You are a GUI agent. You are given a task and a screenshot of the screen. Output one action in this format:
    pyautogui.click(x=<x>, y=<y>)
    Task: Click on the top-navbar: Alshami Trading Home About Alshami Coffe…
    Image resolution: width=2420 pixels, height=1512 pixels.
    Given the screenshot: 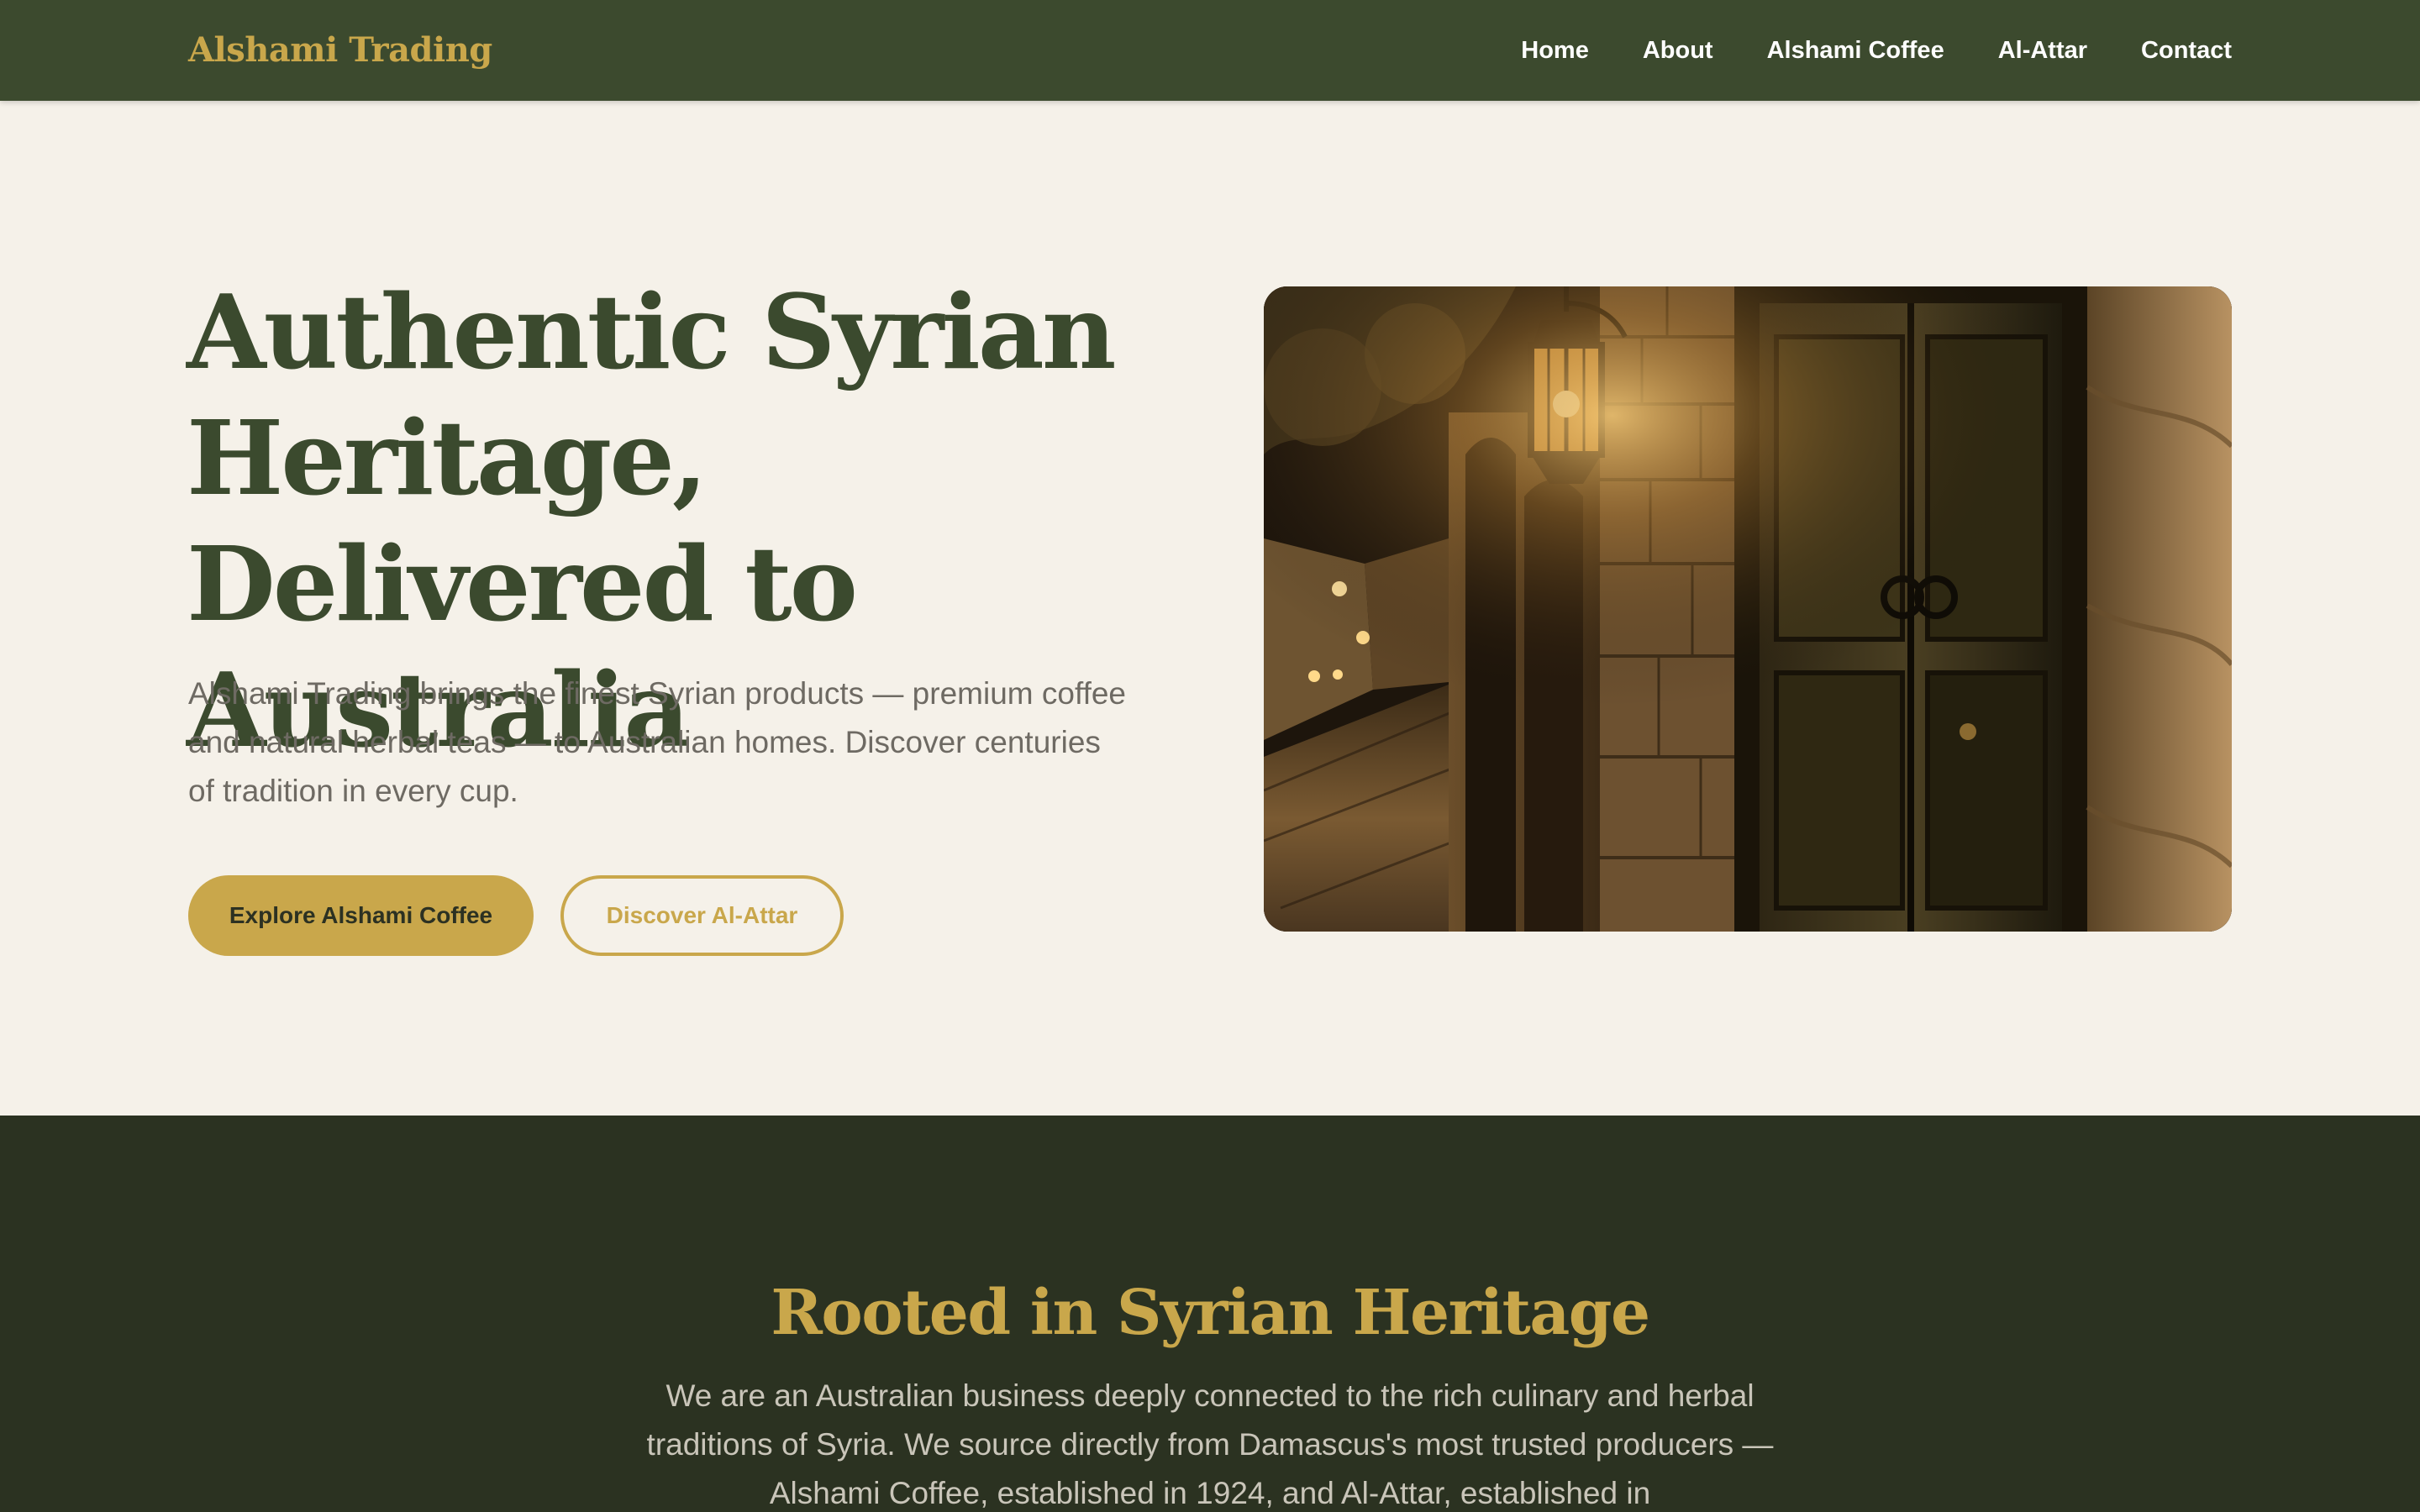 What is the action you would take?
    pyautogui.click(x=1210, y=50)
    